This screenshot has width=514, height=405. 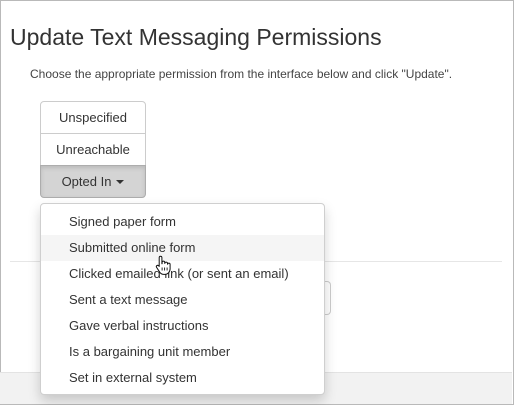 I want to click on unreachable-label: Unreachable, so click(x=93, y=149).